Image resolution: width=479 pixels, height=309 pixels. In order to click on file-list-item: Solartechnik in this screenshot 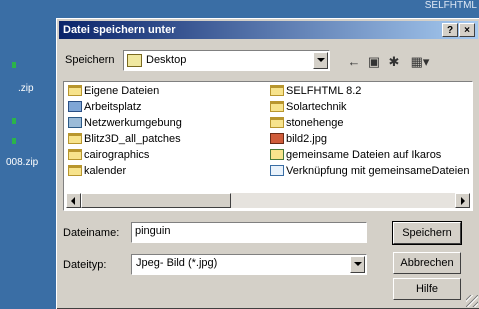, I will do `click(308, 108)`.